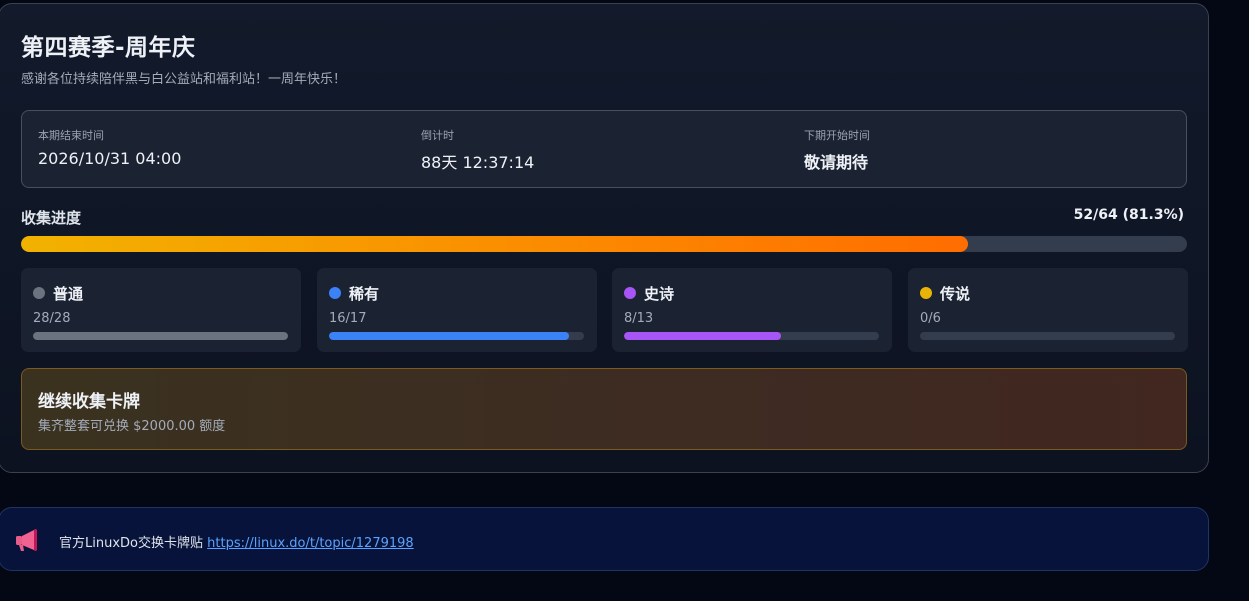  Describe the element at coordinates (930, 318) in the screenshot. I see `rarity-count-legendary: 0/6` at that location.